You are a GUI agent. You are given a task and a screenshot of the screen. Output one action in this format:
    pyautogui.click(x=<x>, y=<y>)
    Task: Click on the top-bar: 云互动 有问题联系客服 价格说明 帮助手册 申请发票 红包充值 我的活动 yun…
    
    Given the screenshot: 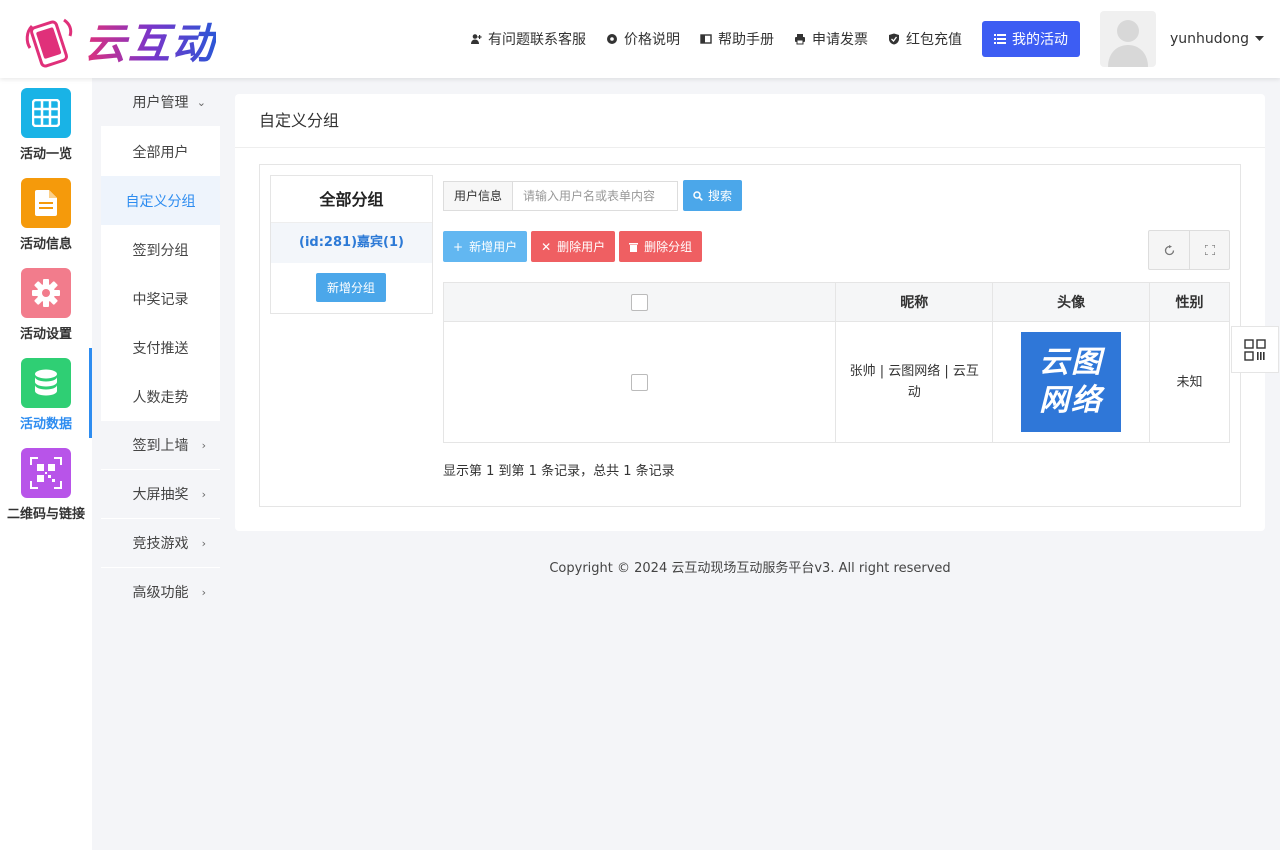 What is the action you would take?
    pyautogui.click(x=640, y=39)
    